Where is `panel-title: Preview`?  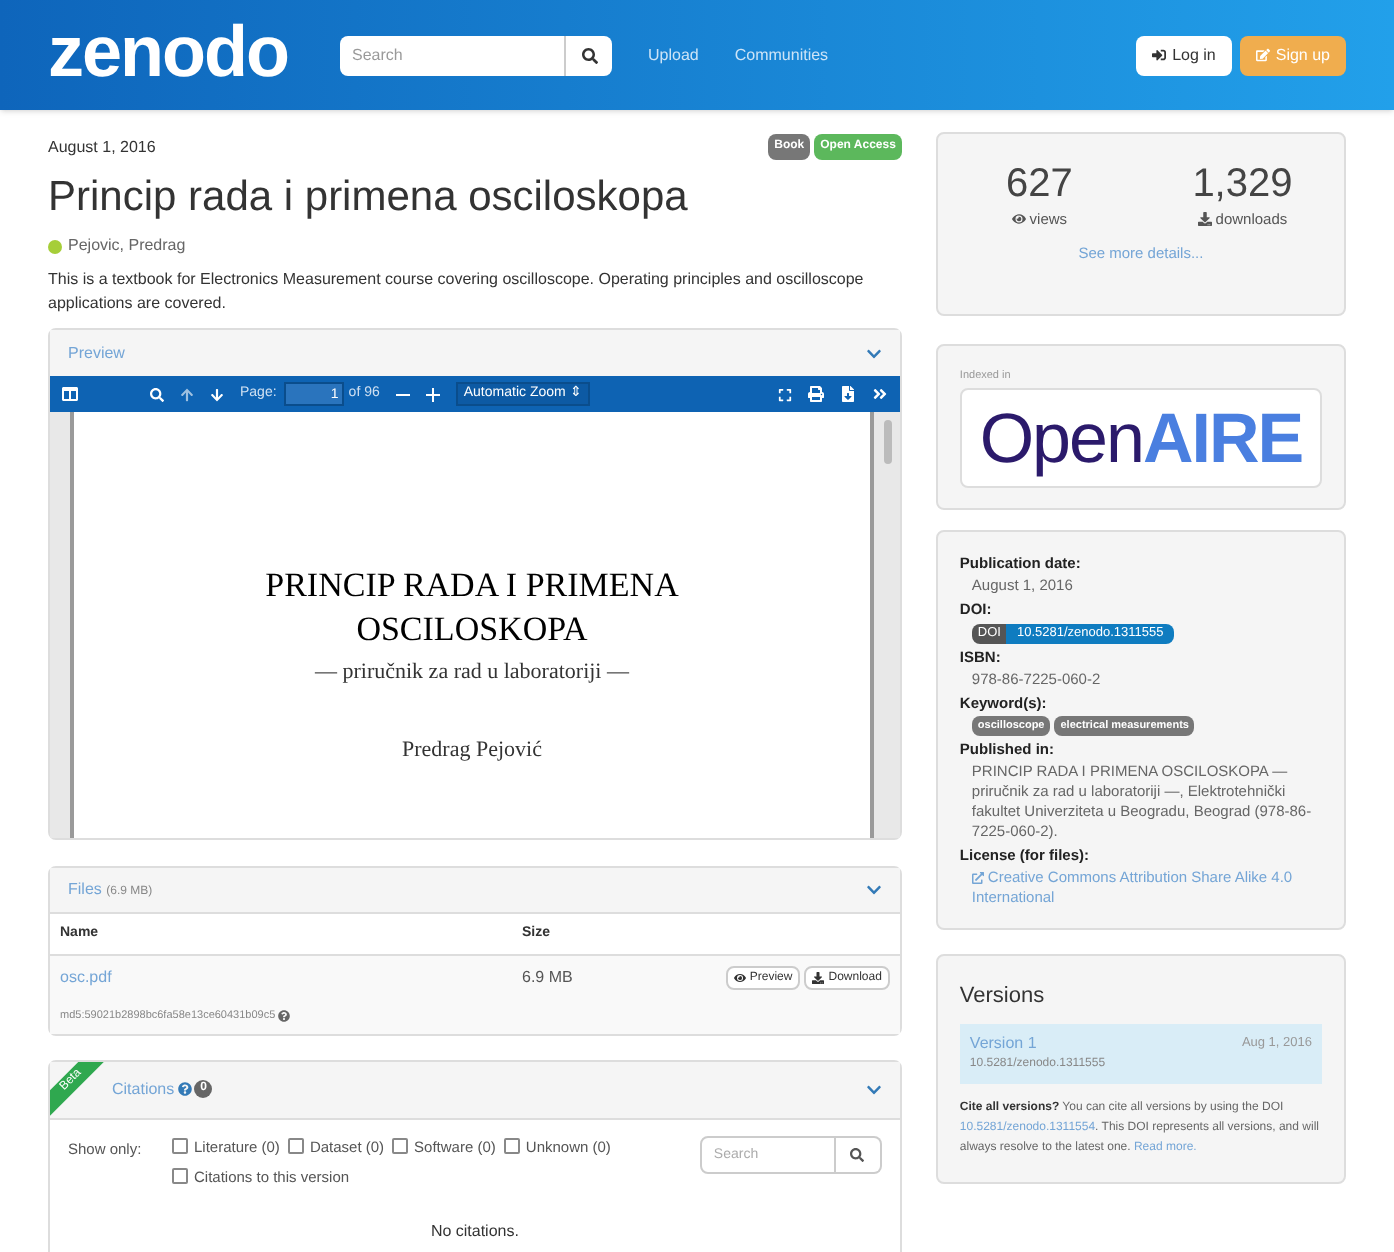
panel-title: Preview is located at coordinates (96, 353).